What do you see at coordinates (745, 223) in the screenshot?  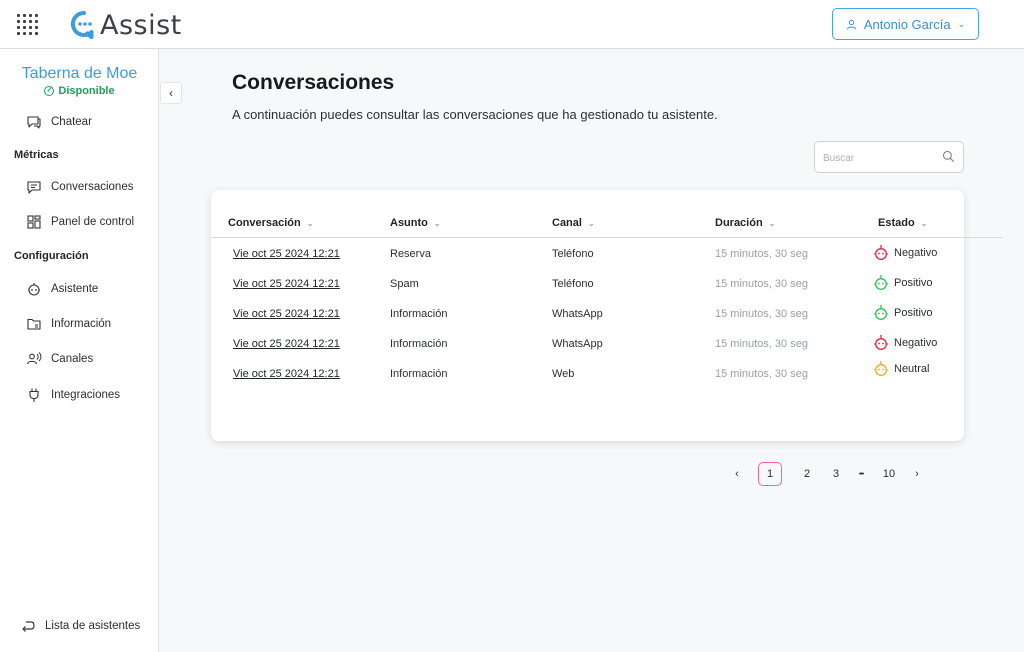 I see `column-header-duration: Duración ⌄` at bounding box center [745, 223].